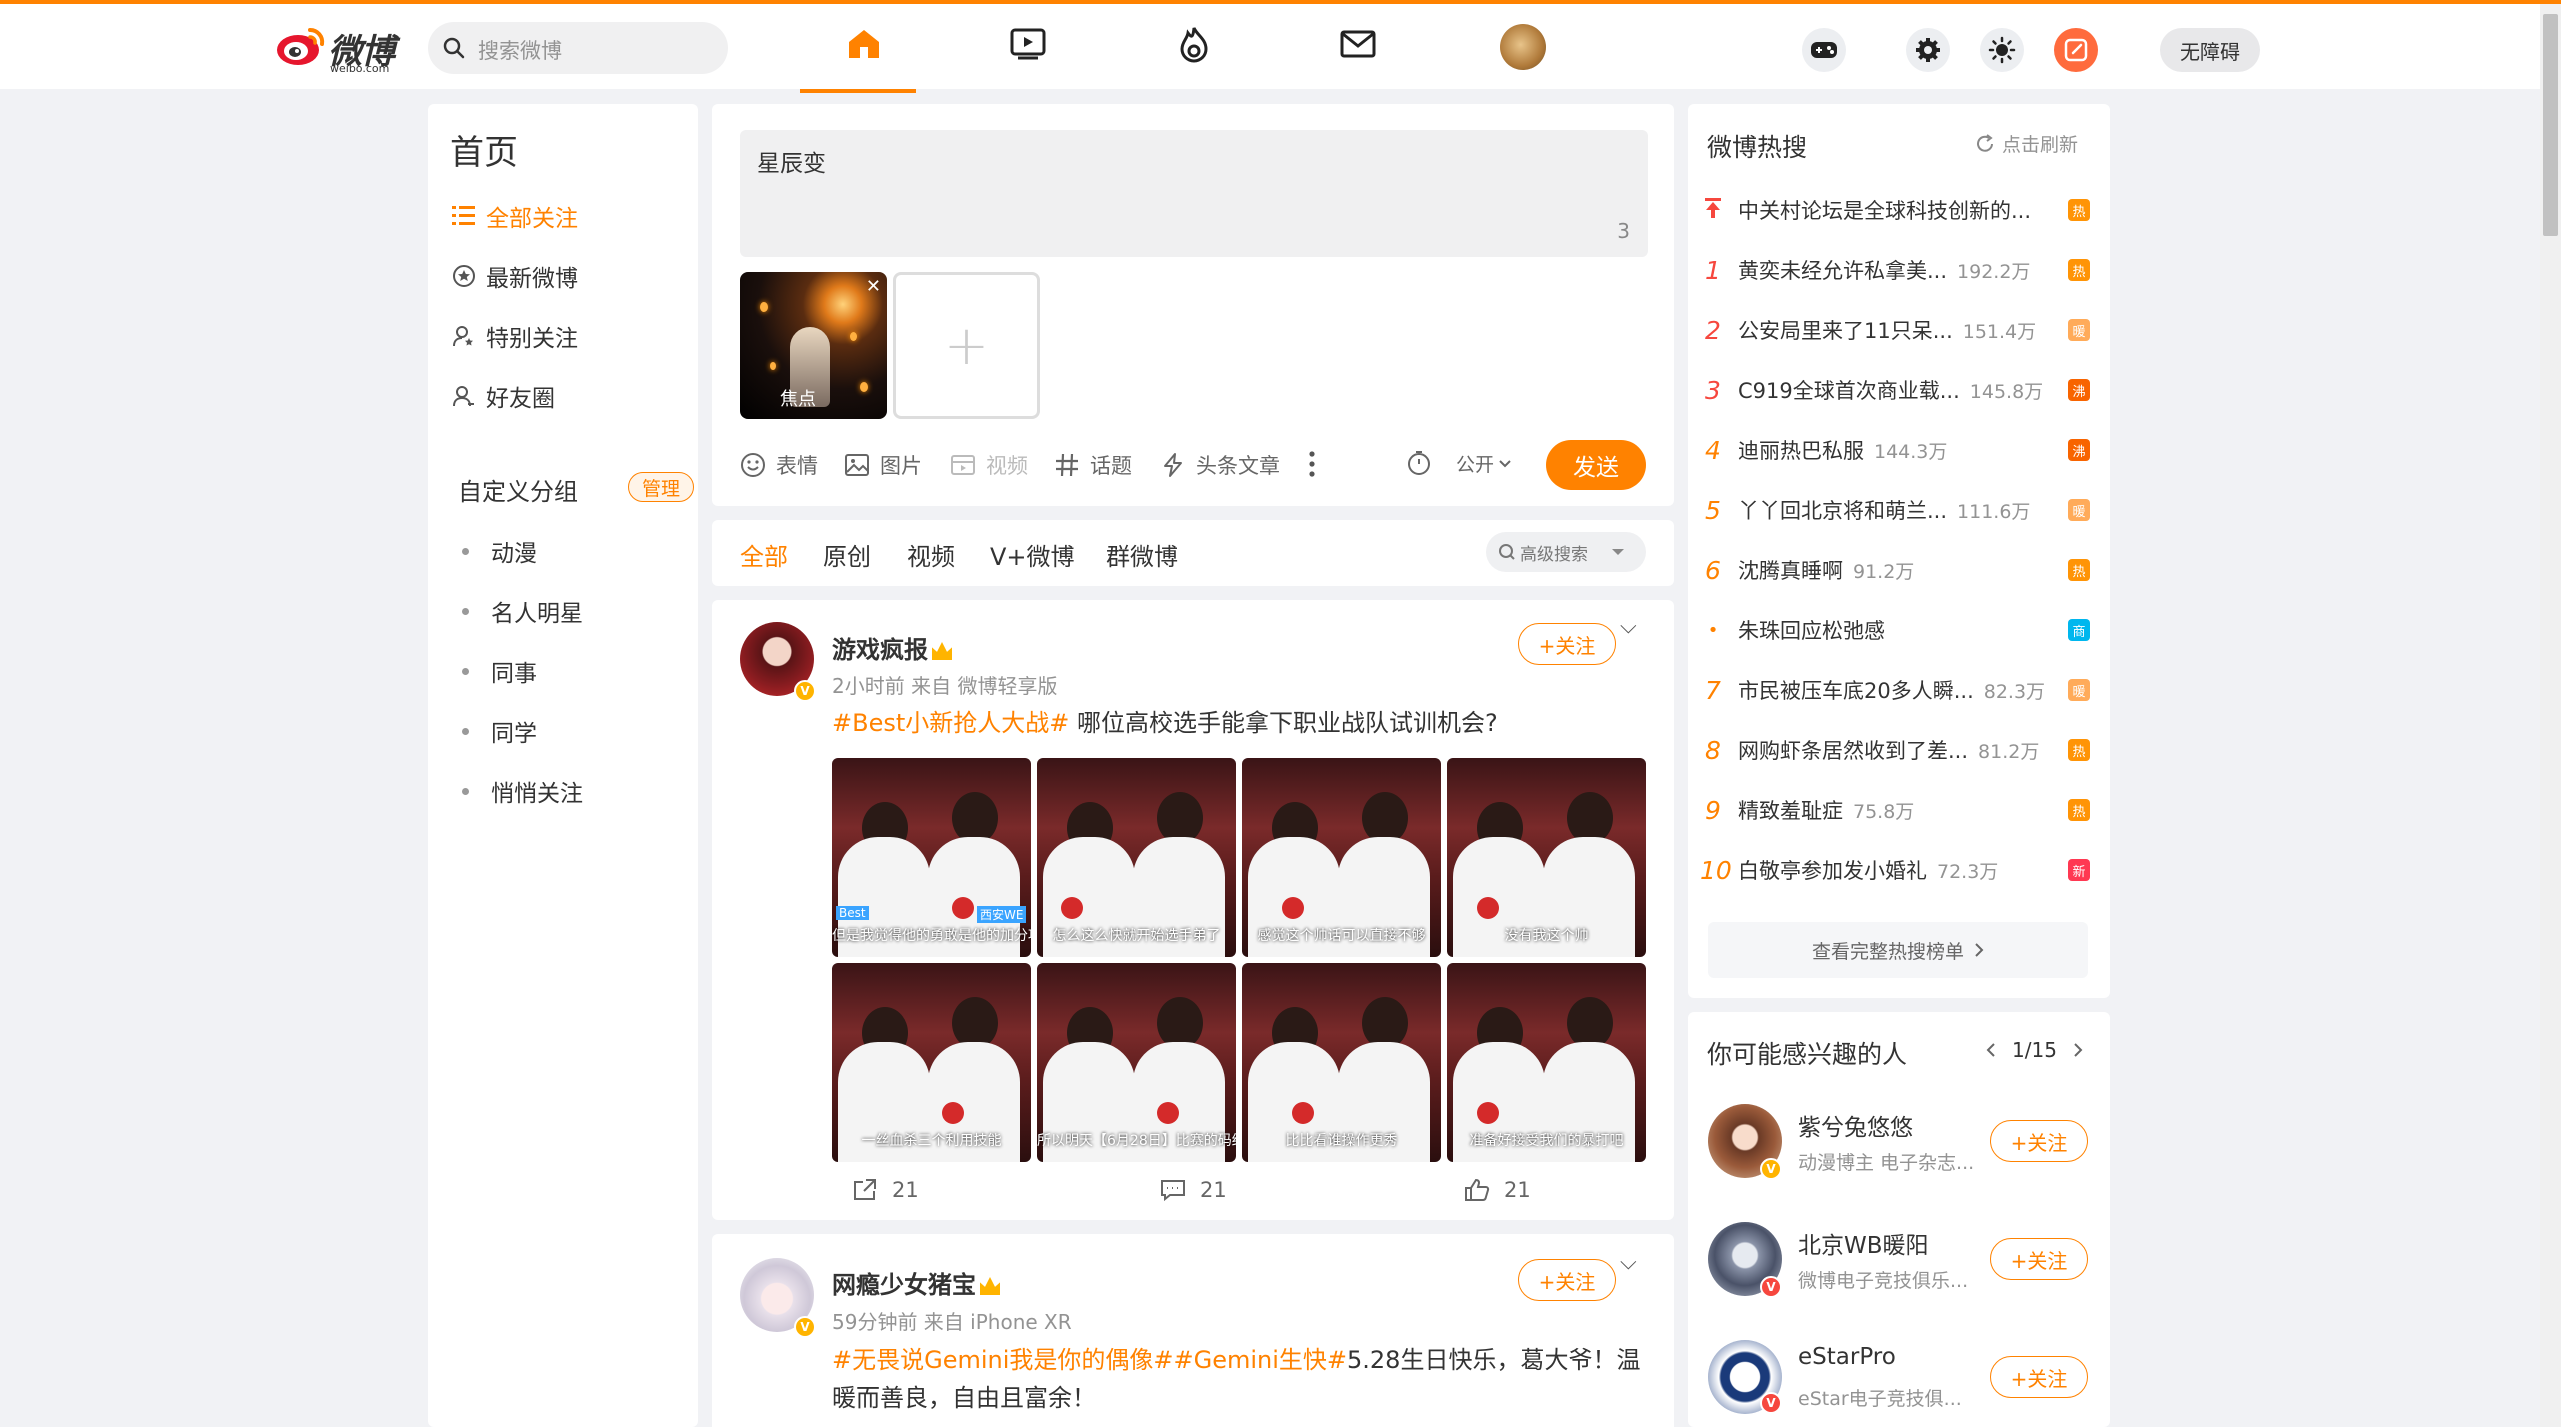 This screenshot has width=2561, height=1427. Describe the element at coordinates (1194, 193) in the screenshot. I see `compose-textarea: 星辰变 3` at that location.